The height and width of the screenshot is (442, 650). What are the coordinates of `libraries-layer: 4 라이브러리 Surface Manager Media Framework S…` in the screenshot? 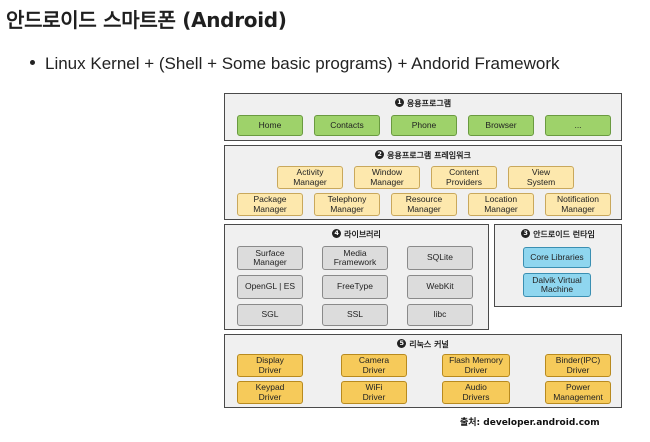 It's located at (356, 277).